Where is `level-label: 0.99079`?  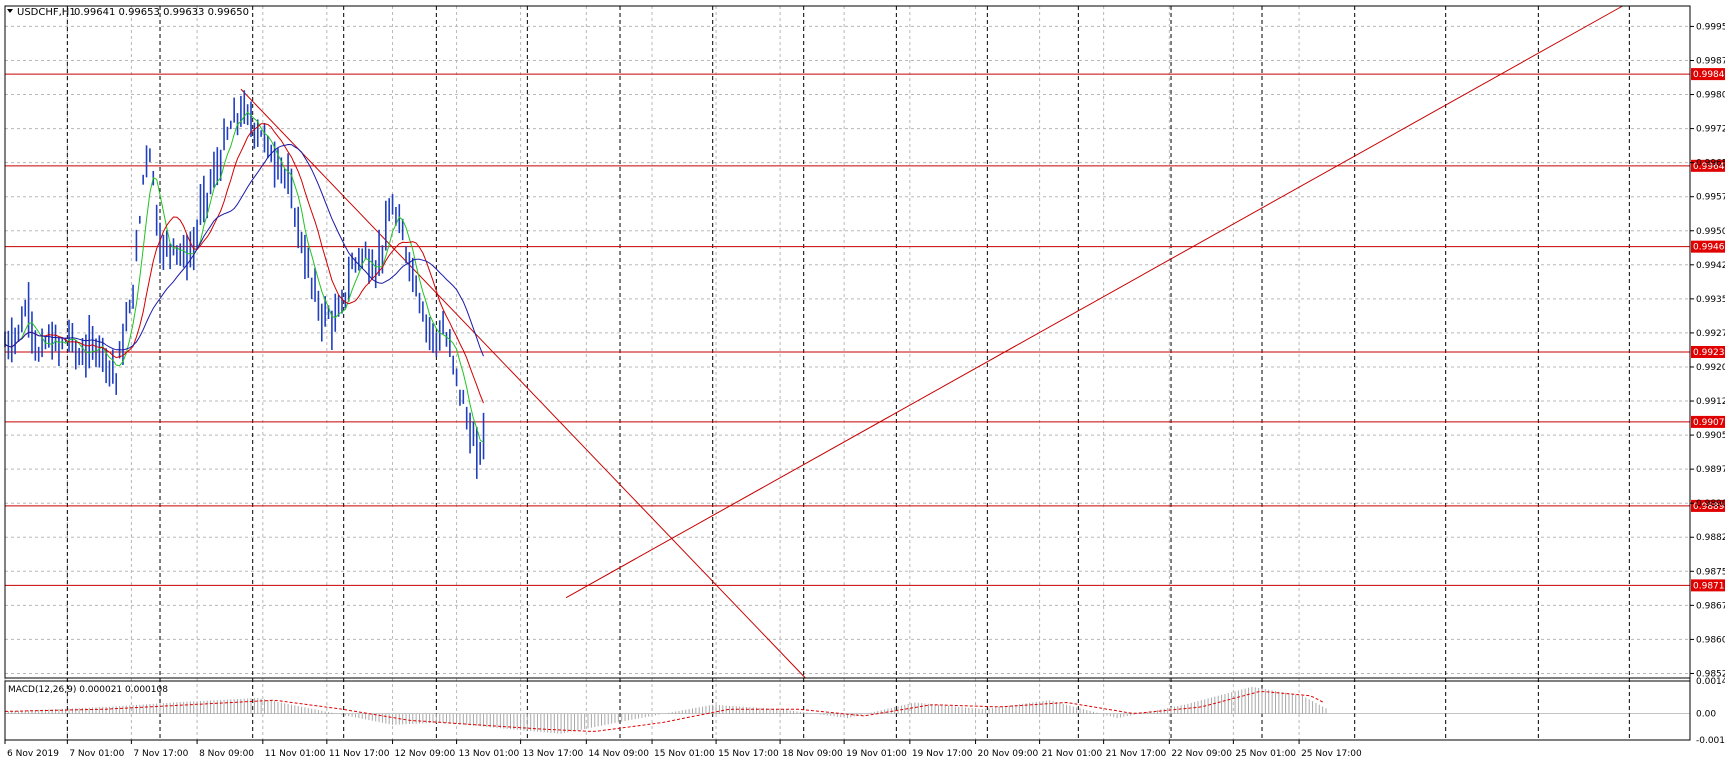 level-label: 0.99079 is located at coordinates (1709, 423).